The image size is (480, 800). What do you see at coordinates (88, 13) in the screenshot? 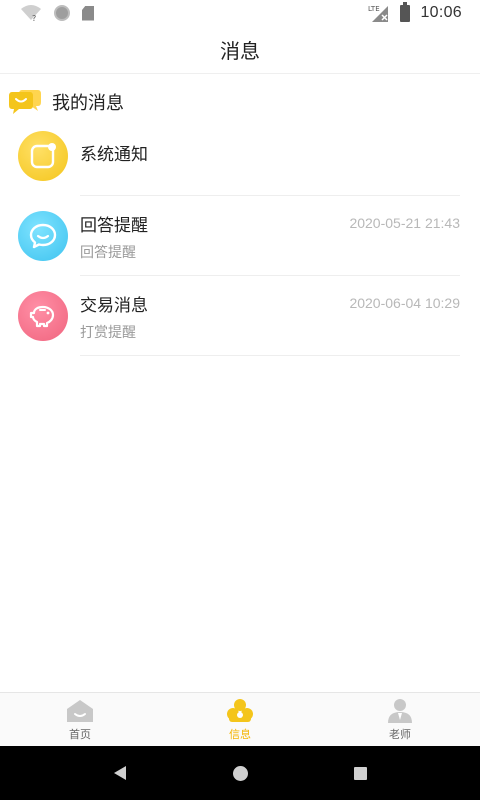
I see `sd-card-icon` at bounding box center [88, 13].